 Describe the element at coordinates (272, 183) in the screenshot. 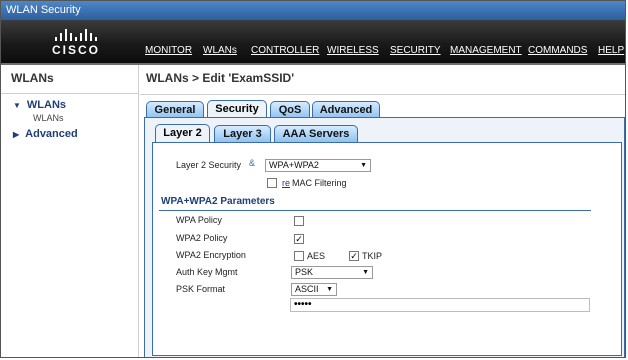

I see `mac-filtering-checkbox` at that location.